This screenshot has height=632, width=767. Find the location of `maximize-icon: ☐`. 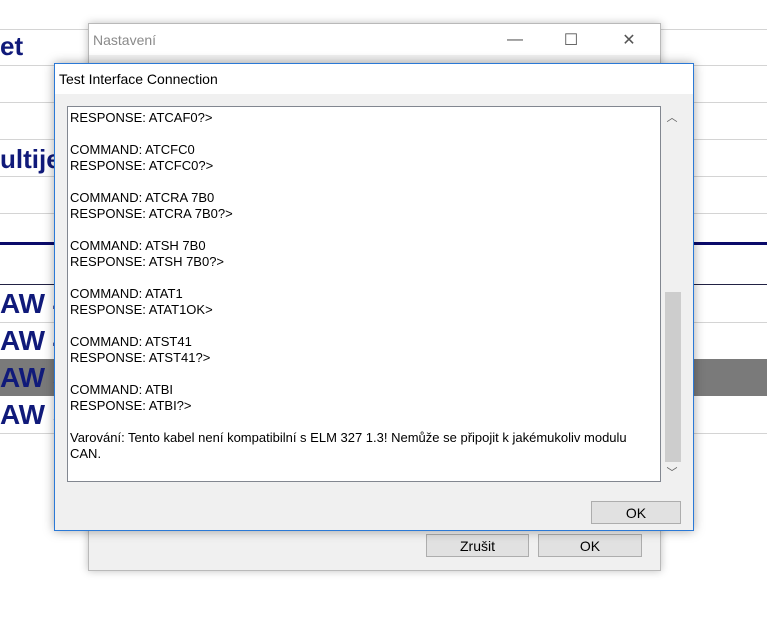

maximize-icon: ☐ is located at coordinates (571, 39).